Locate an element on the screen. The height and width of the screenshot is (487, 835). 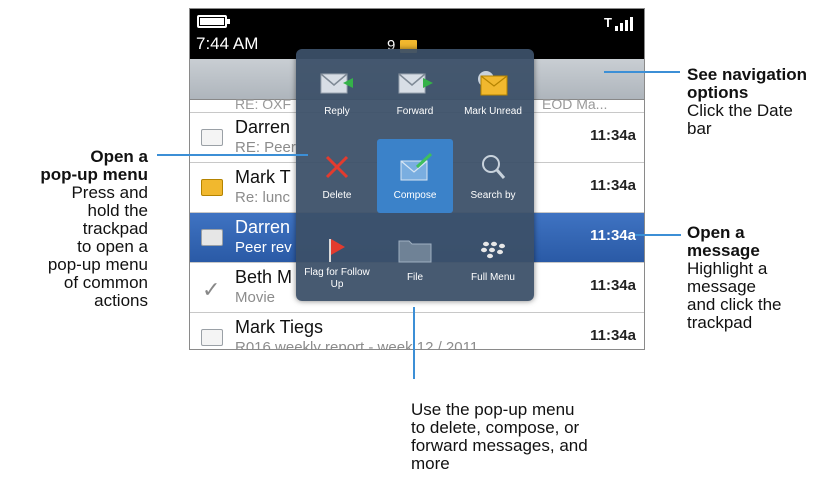
delete-button: Delete is located at coordinates (337, 176).